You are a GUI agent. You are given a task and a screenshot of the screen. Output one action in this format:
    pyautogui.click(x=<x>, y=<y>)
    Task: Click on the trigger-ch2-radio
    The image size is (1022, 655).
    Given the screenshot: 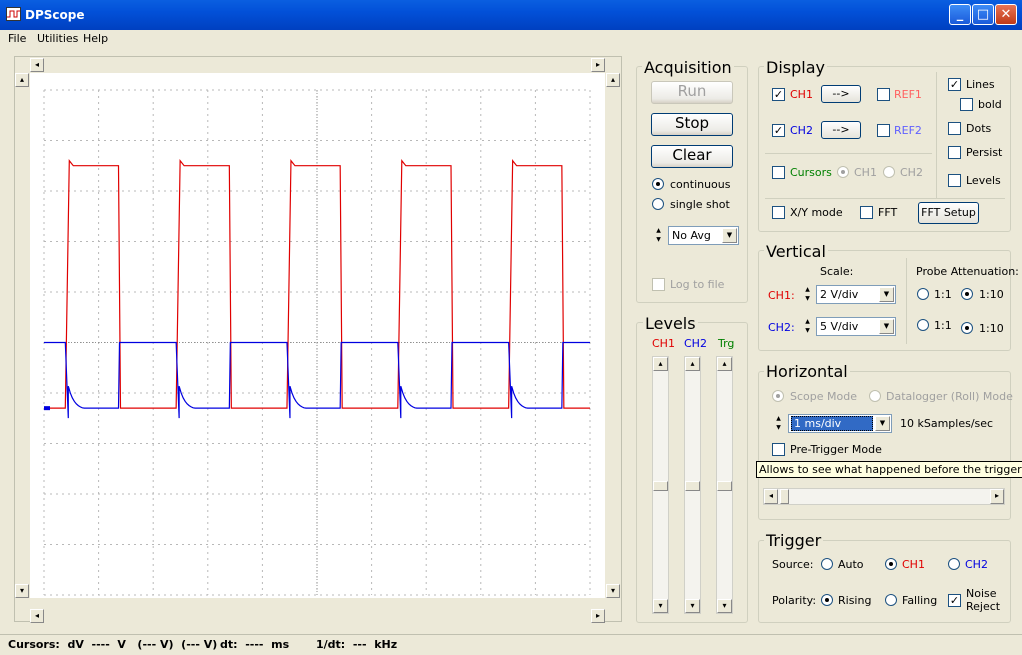 What is the action you would take?
    pyautogui.click(x=954, y=564)
    